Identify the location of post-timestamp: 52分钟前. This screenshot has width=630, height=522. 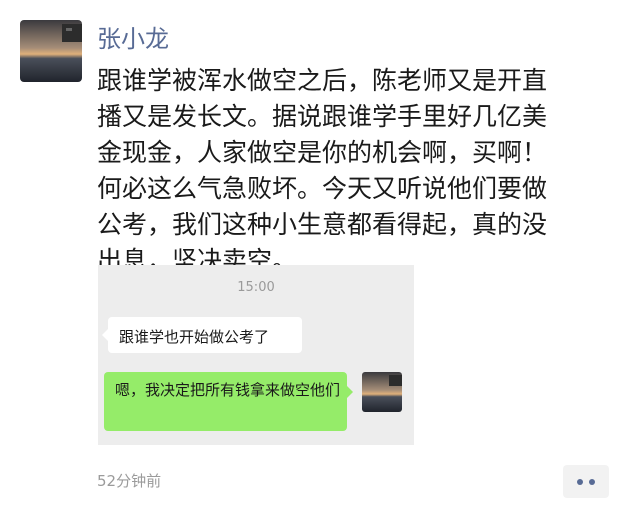
(129, 481).